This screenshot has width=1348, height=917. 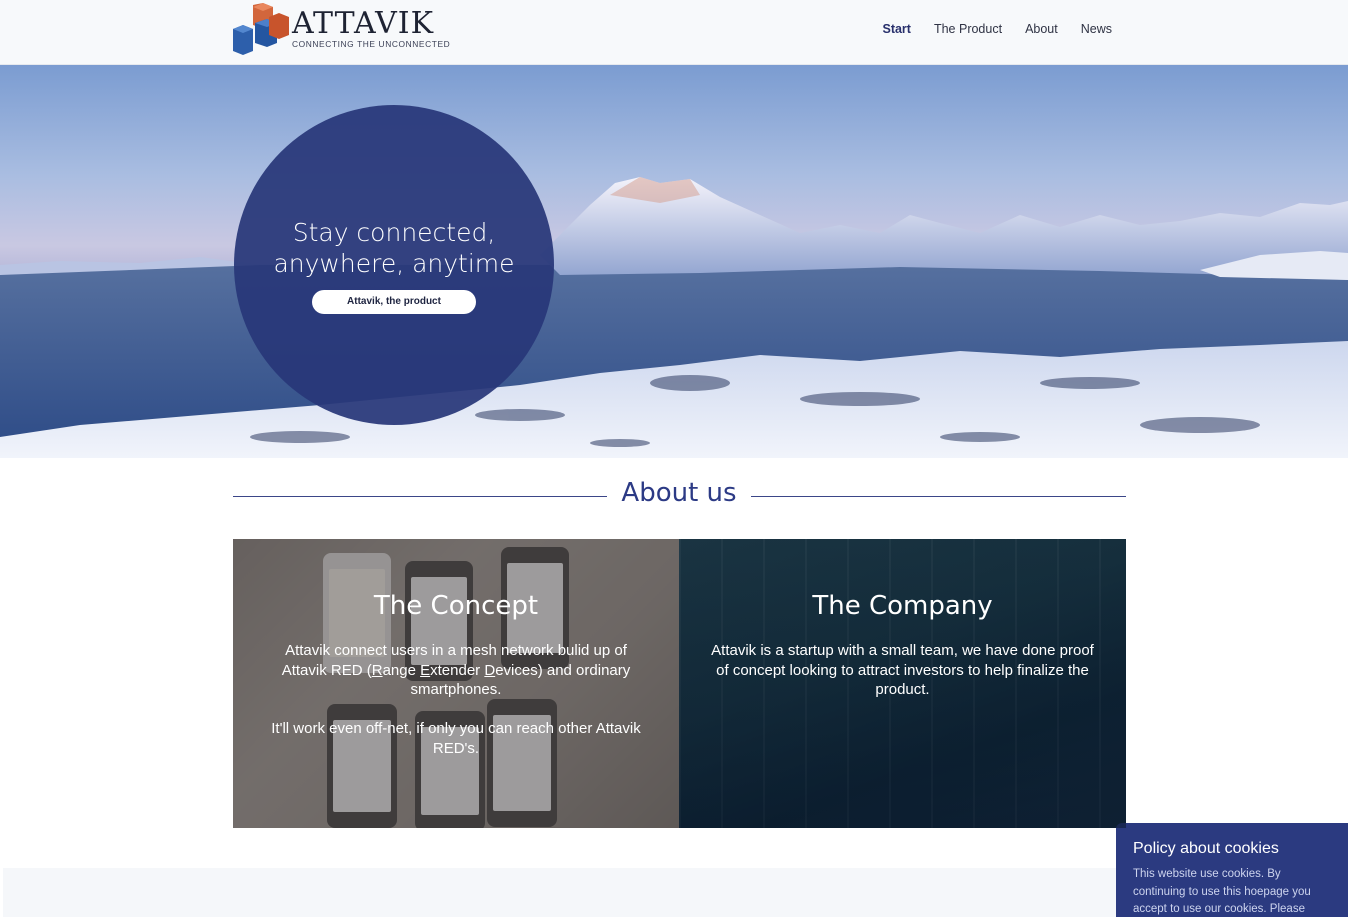 I want to click on about-heading: About us, so click(x=679, y=493).